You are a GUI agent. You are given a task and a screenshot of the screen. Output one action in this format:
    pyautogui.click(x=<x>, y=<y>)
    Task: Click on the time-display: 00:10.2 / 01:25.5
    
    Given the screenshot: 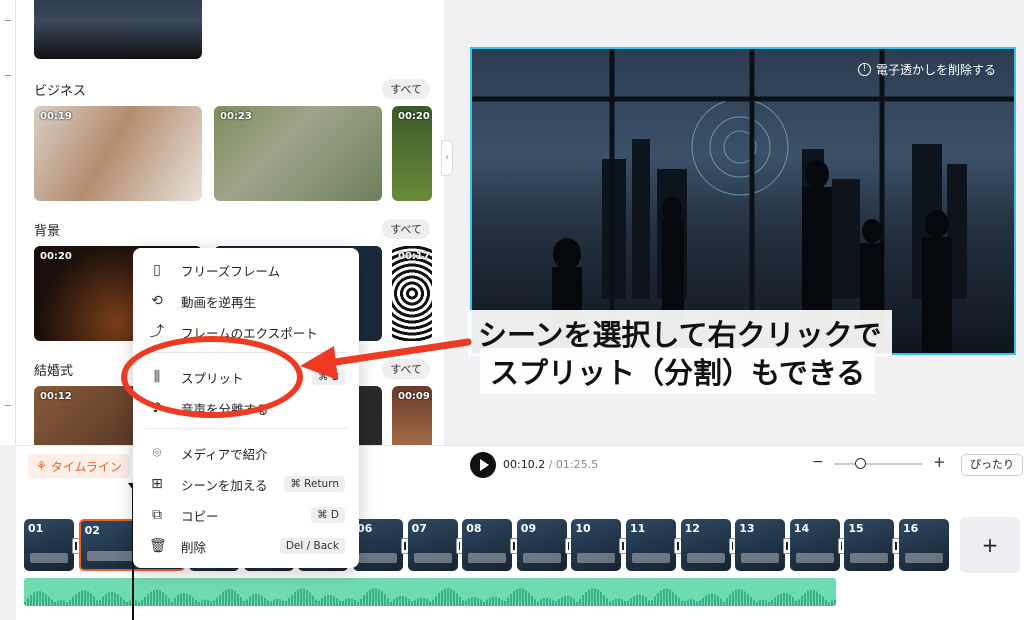 What is the action you would take?
    pyautogui.click(x=551, y=464)
    